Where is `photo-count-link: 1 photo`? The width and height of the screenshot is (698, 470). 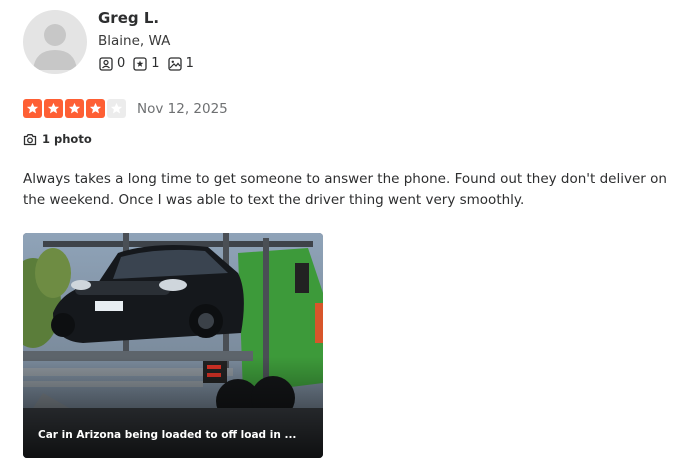 photo-count-link: 1 photo is located at coordinates (57, 139).